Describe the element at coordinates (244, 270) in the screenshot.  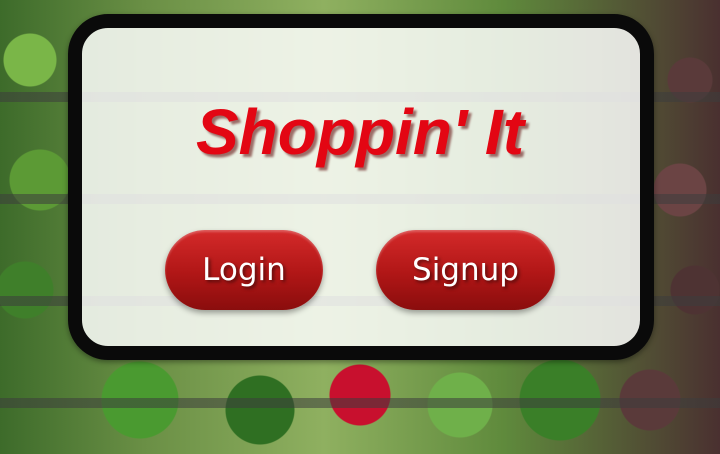
I see `login-button: Login` at that location.